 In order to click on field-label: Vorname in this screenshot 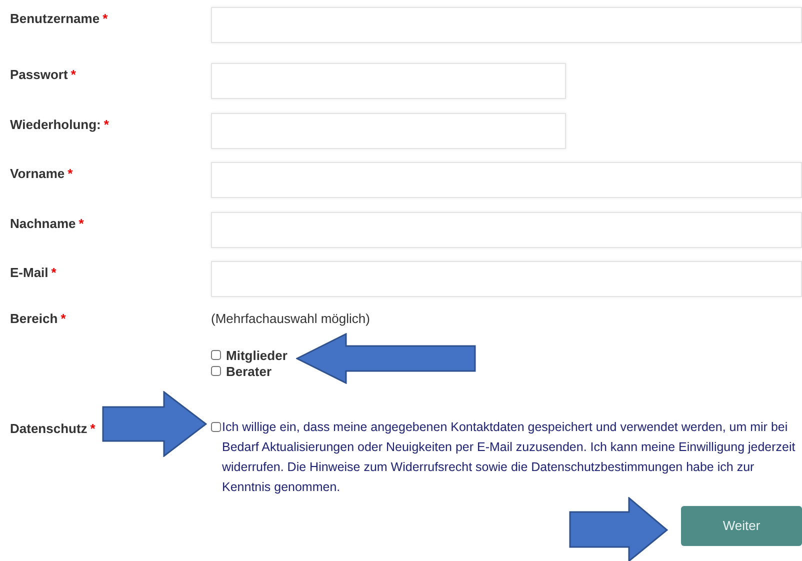, I will do `click(37, 173)`.